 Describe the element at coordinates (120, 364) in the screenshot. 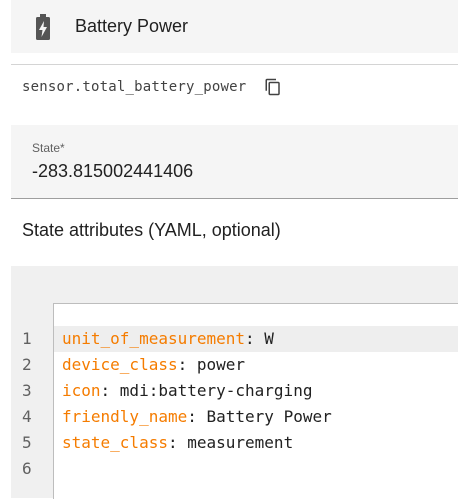

I see `yaml-key: device_class` at that location.